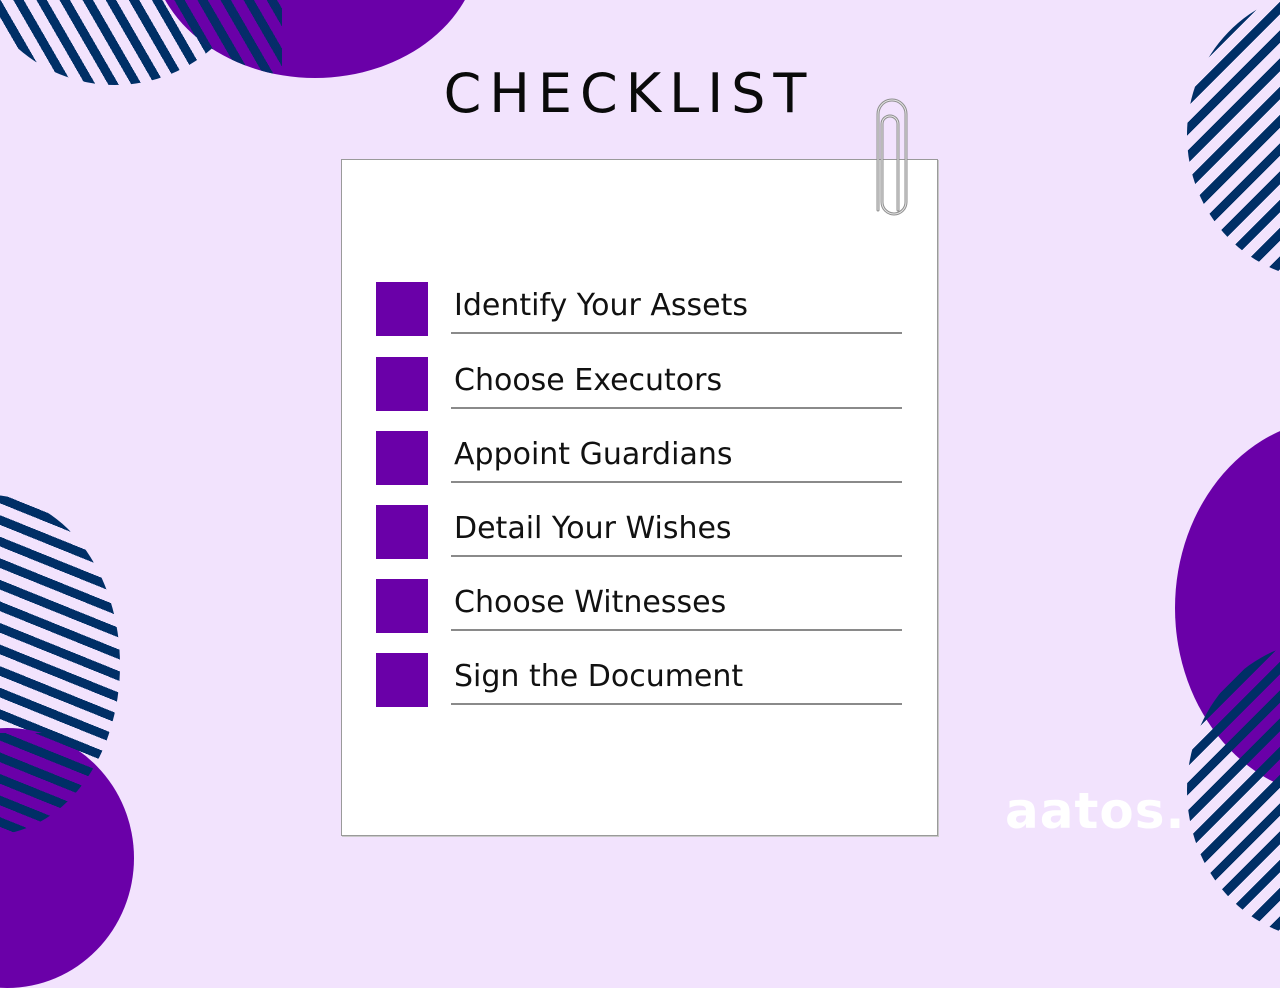 Image resolution: width=1280 pixels, height=988 pixels. I want to click on checklist-item-label: Identify Your Assets, so click(601, 305).